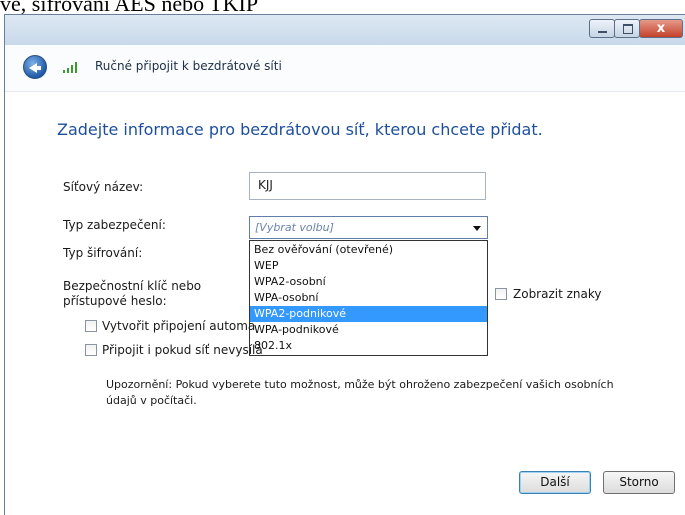 This screenshot has height=515, width=685. What do you see at coordinates (294, 227) in the screenshot?
I see `security-type-value: [Vybrat volbu]` at bounding box center [294, 227].